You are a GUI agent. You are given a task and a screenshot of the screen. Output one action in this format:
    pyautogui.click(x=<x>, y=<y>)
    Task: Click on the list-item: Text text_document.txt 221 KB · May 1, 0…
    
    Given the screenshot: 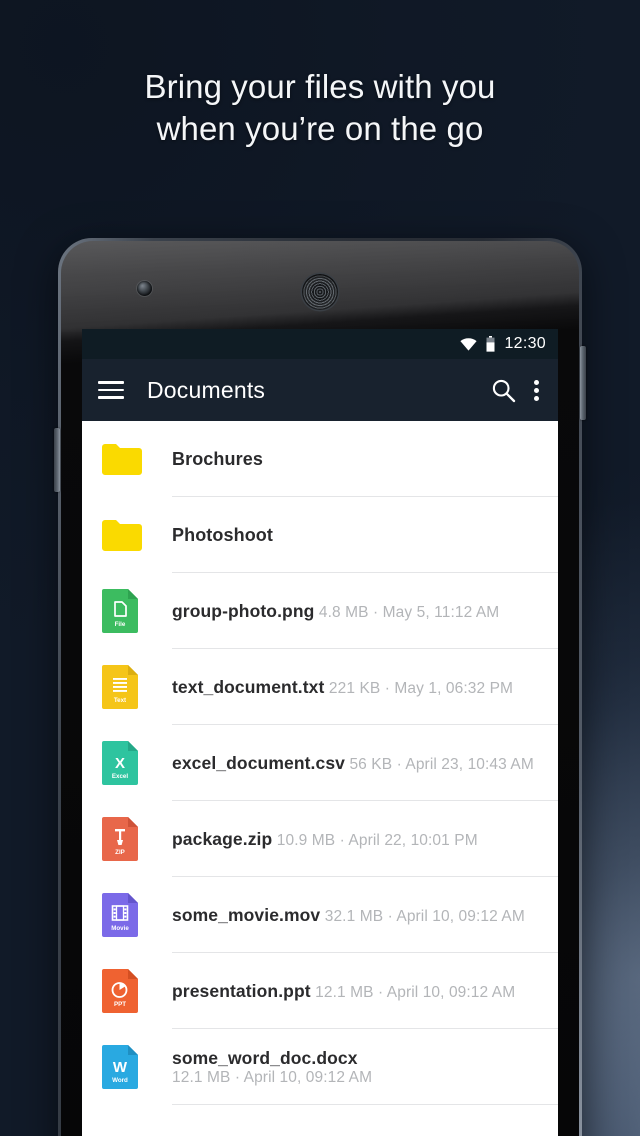 What is the action you would take?
    pyautogui.click(x=320, y=687)
    